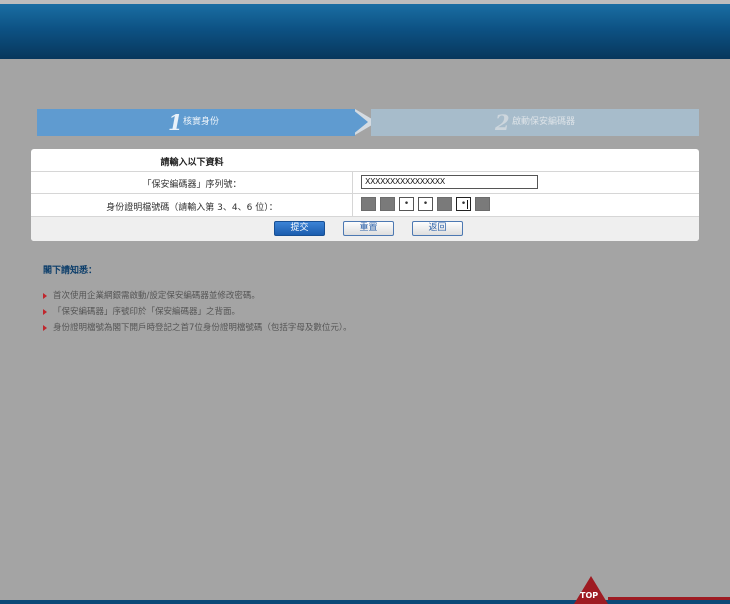  Describe the element at coordinates (444, 204) in the screenshot. I see `id-digit-5-masked` at that location.